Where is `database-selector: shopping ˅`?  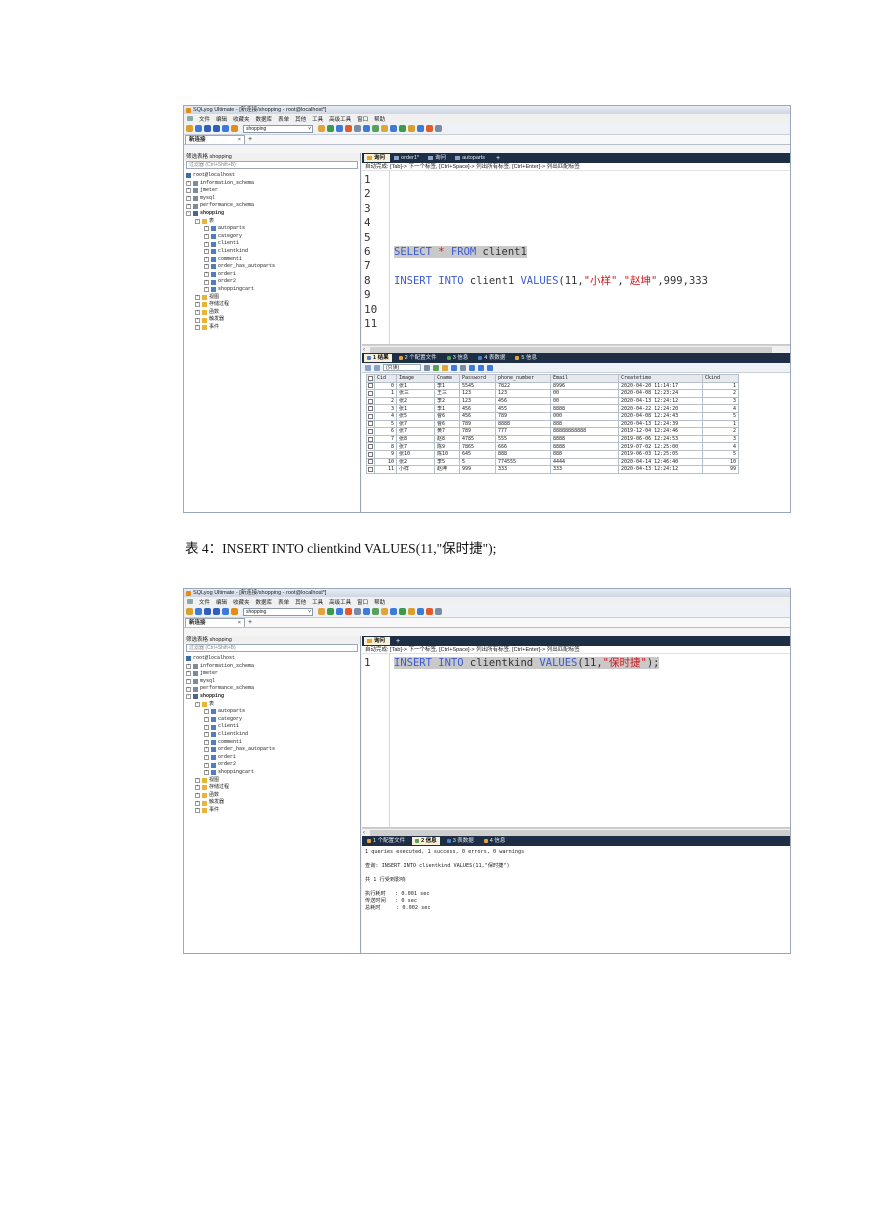 database-selector: shopping ˅ is located at coordinates (278, 128).